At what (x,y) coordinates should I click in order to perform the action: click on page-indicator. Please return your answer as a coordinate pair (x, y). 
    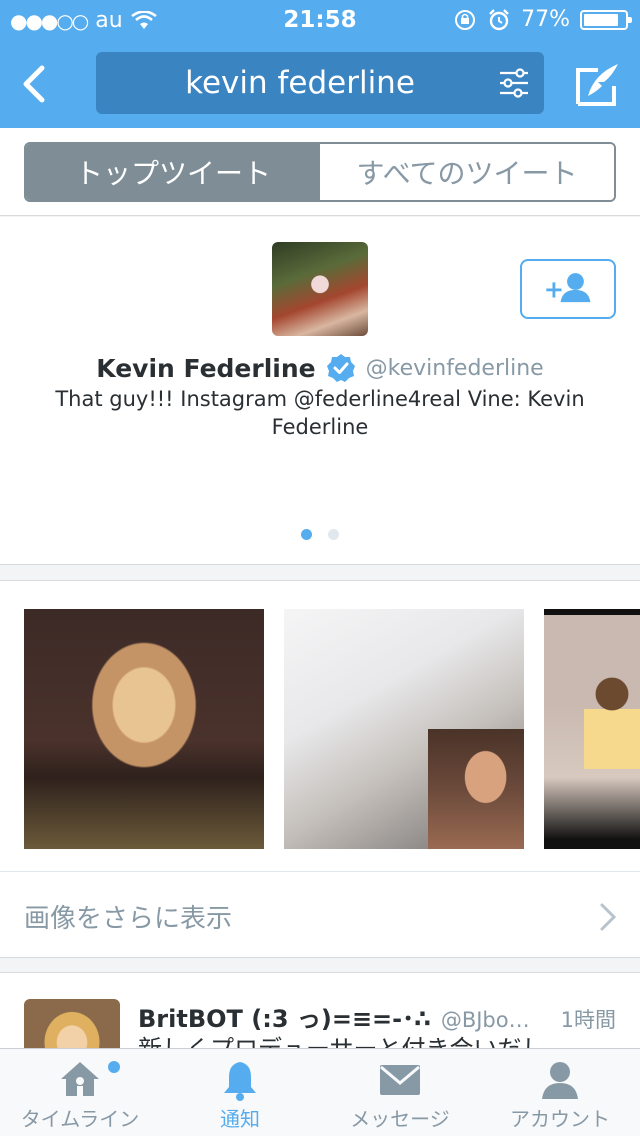
    Looking at the image, I should click on (320, 534).